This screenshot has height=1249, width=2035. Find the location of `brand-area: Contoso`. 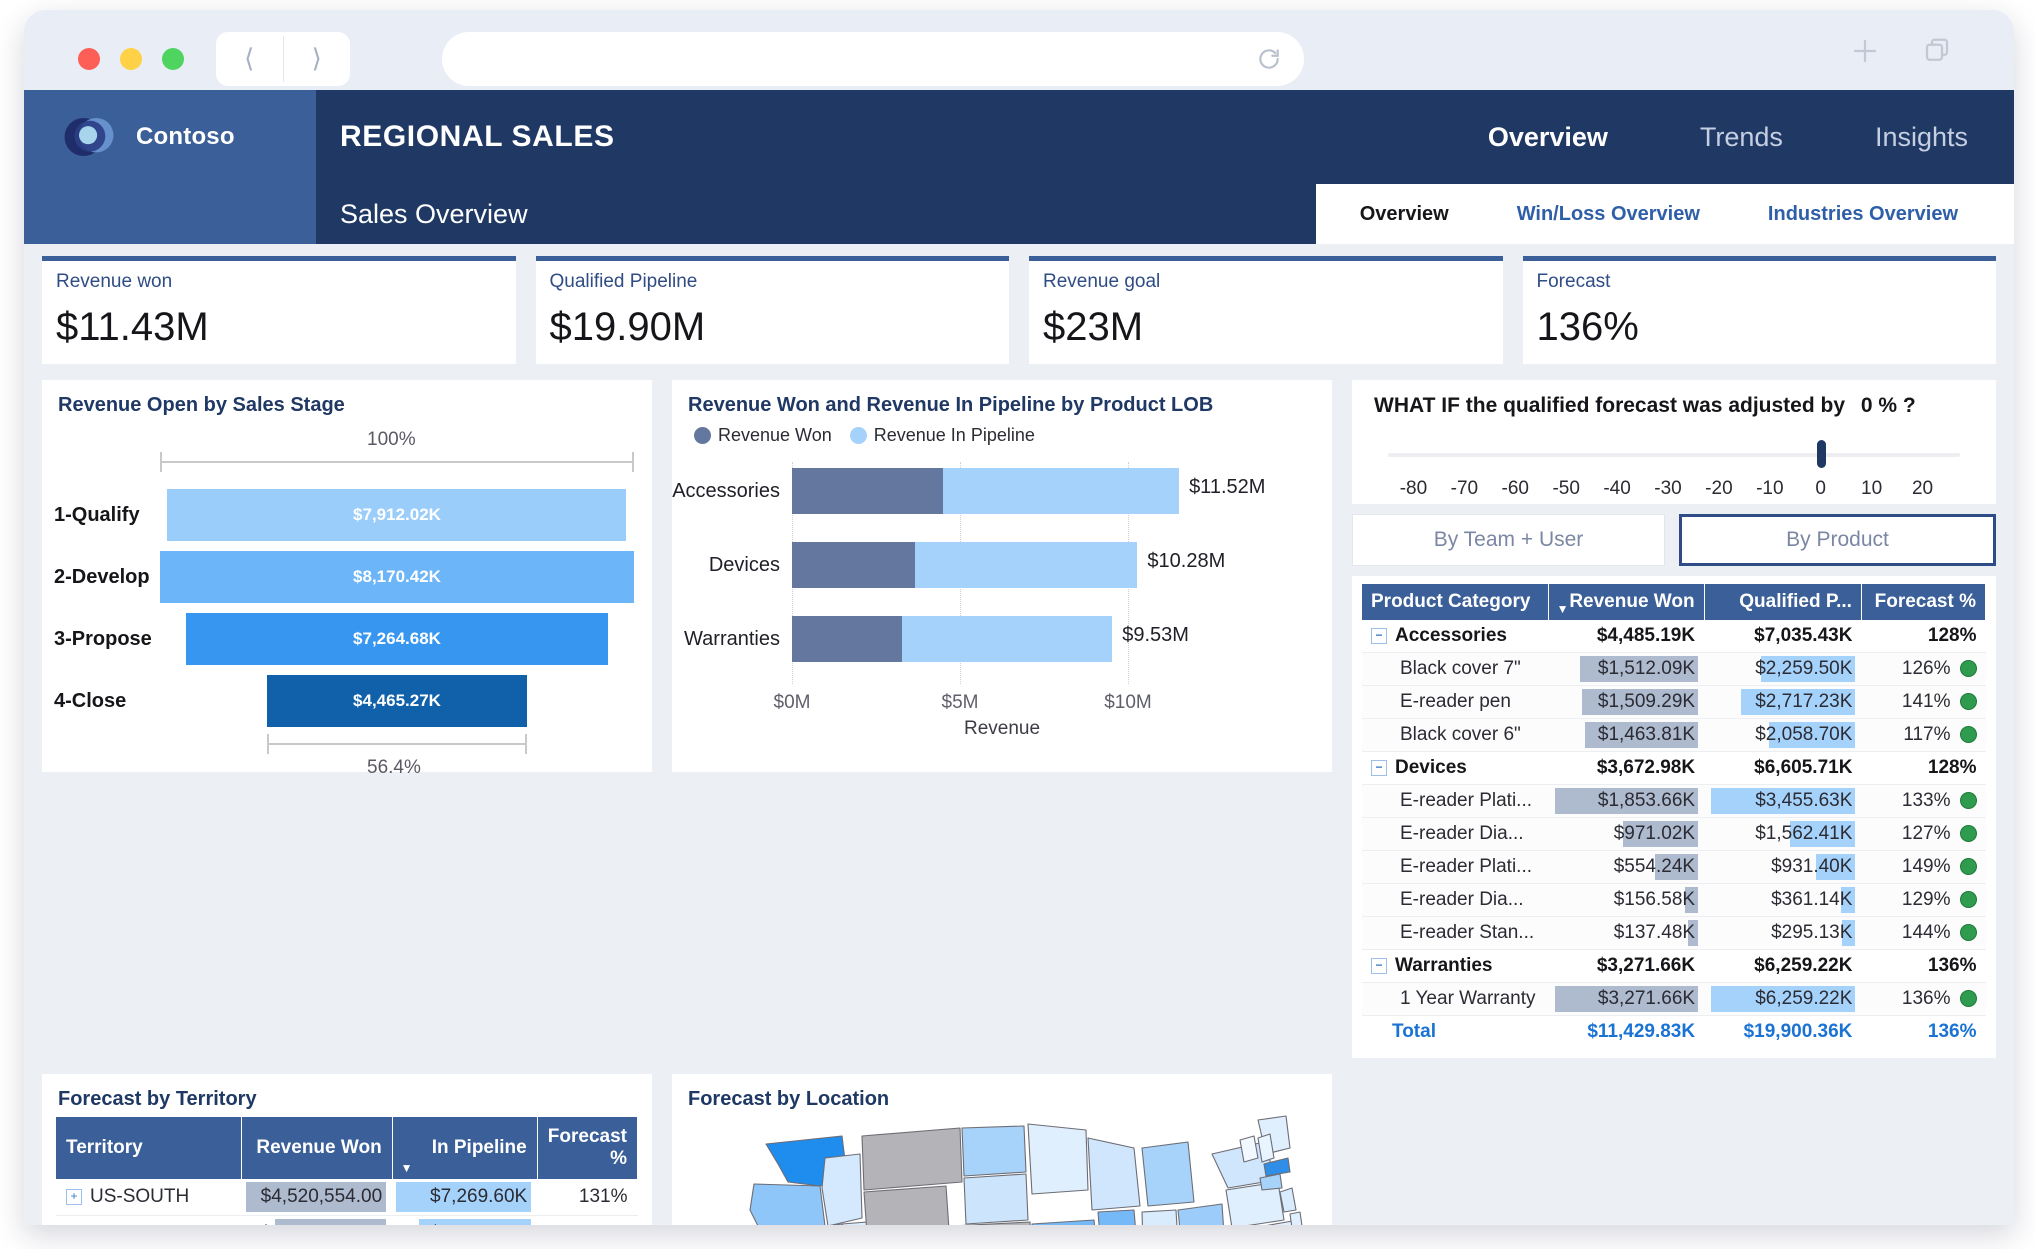

brand-area: Contoso is located at coordinates (170, 137).